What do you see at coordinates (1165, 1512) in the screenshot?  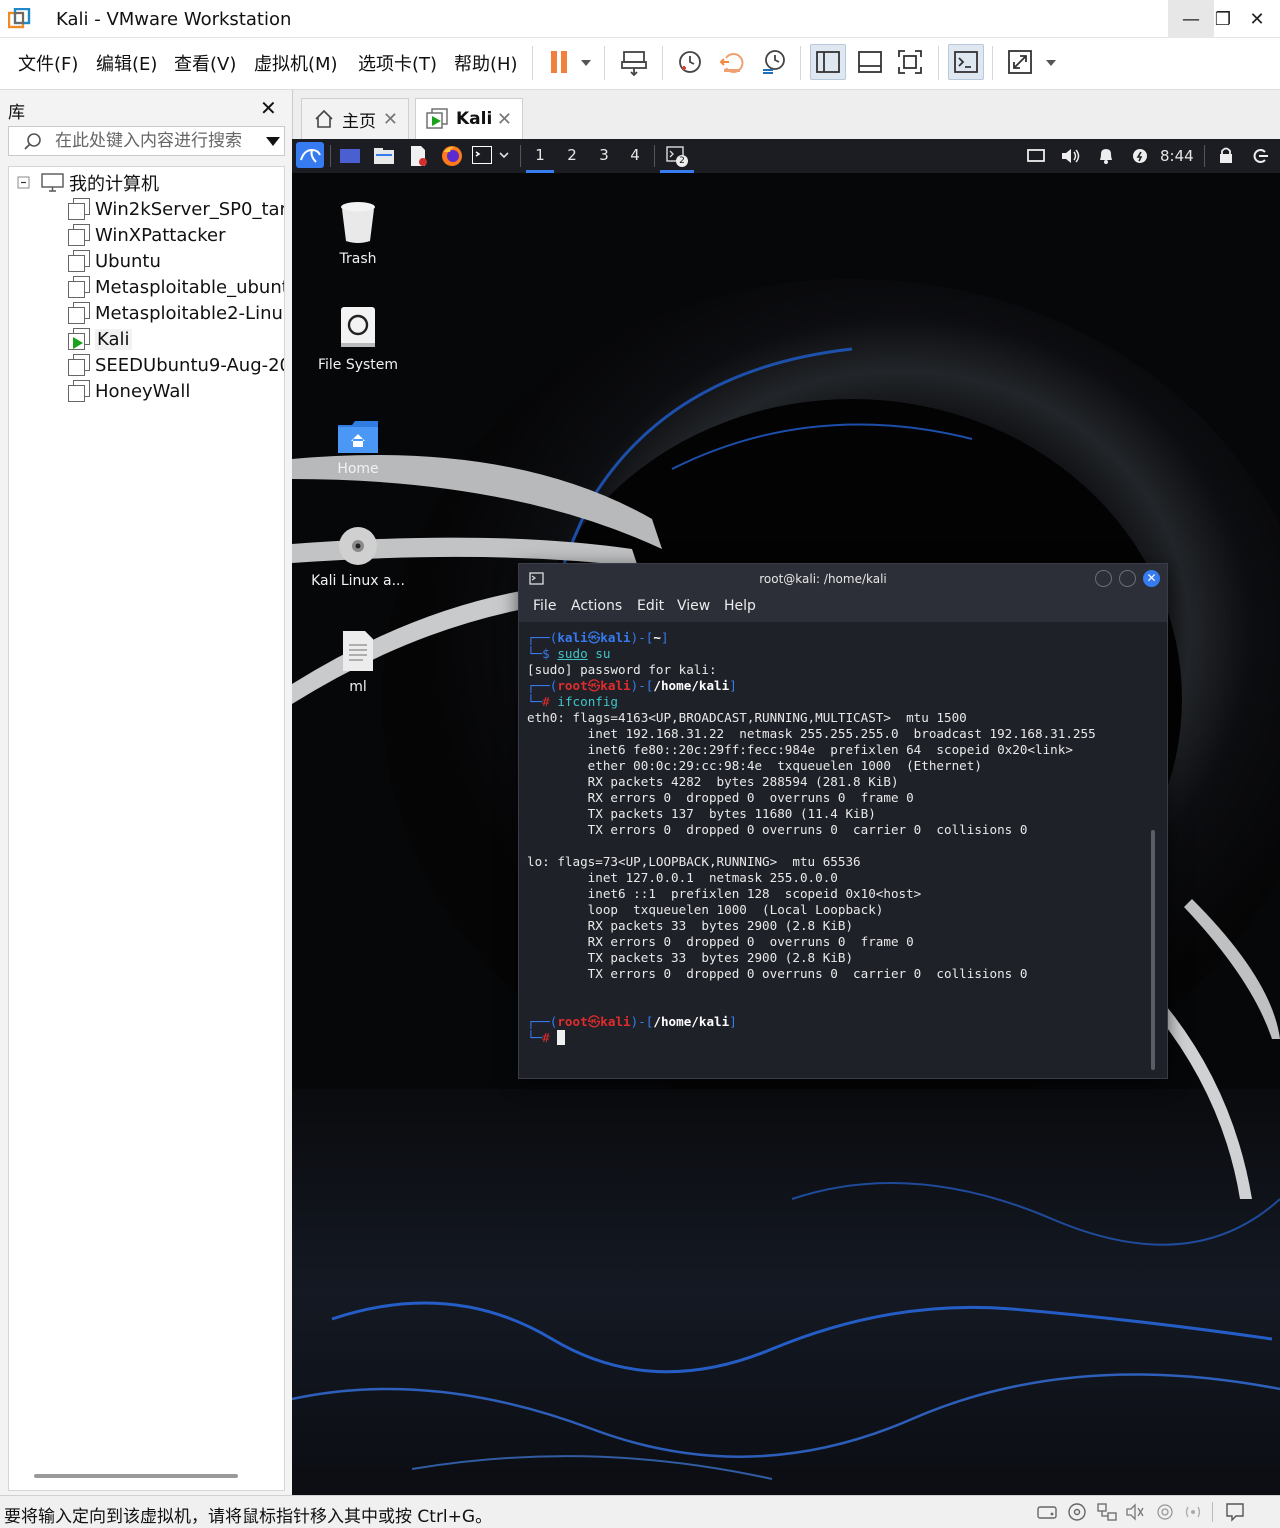 I see `usb-controller-icon` at bounding box center [1165, 1512].